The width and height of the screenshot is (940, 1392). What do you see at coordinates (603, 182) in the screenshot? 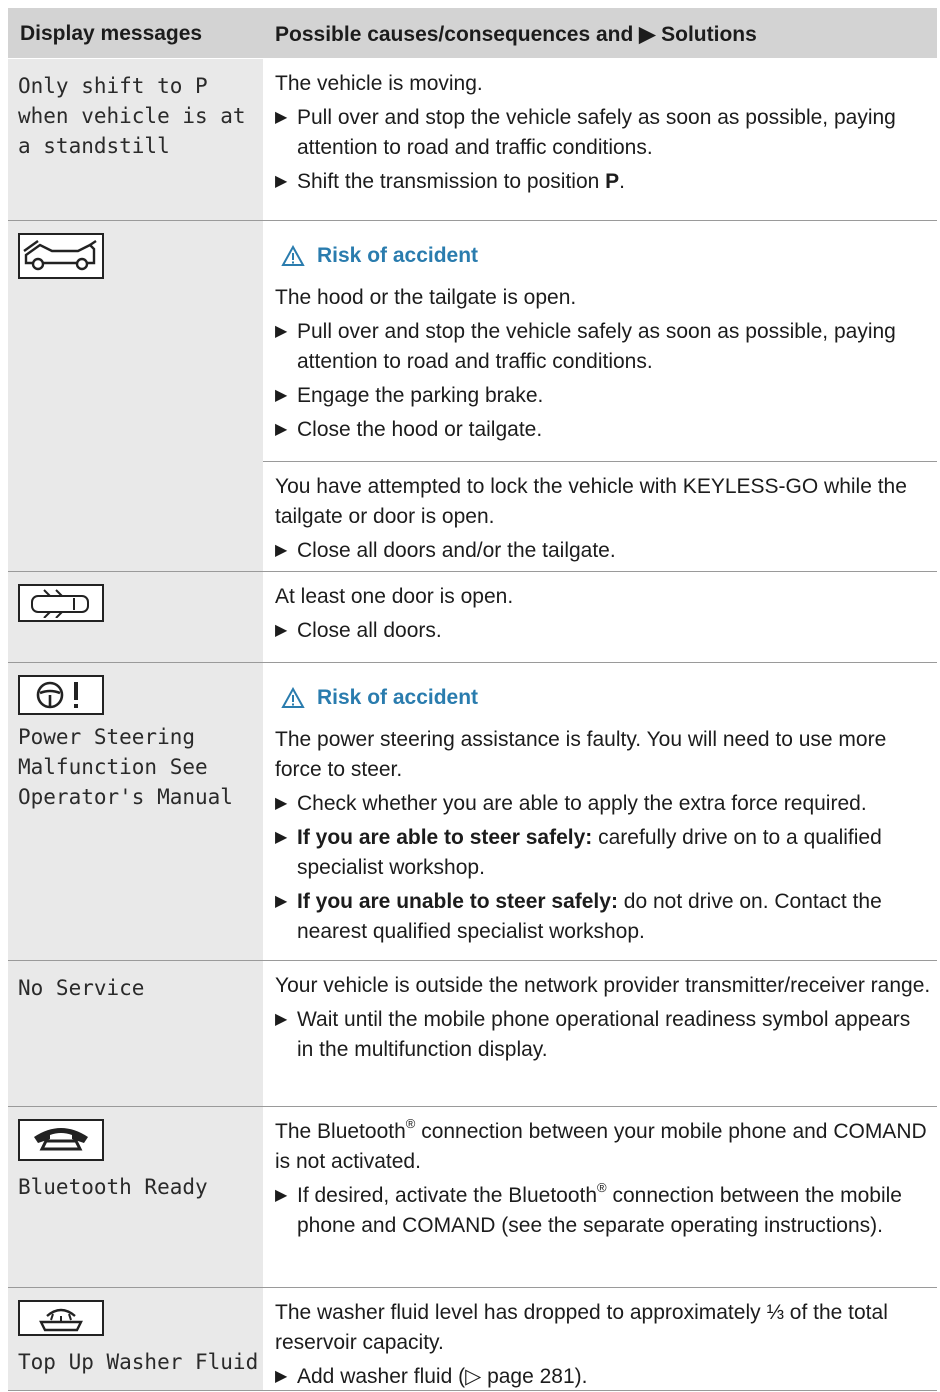
I see `solution-item: ▶ Shift the transmission to position P.` at bounding box center [603, 182].